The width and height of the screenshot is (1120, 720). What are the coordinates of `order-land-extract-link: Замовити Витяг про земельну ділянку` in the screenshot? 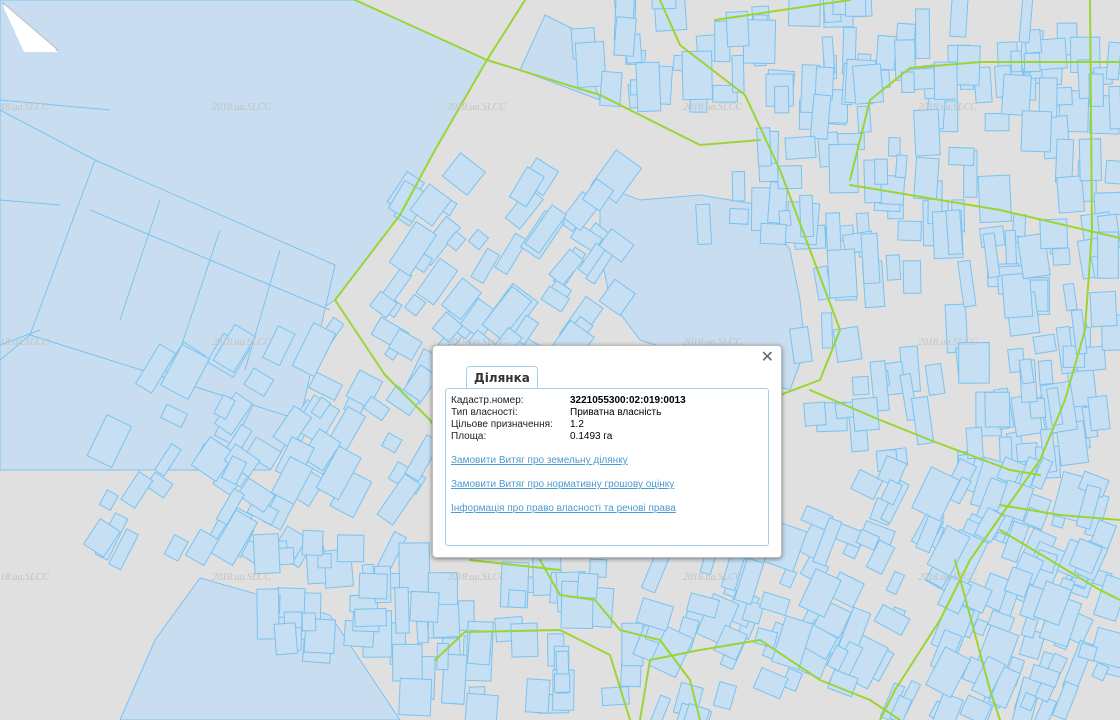 It's located at (539, 460).